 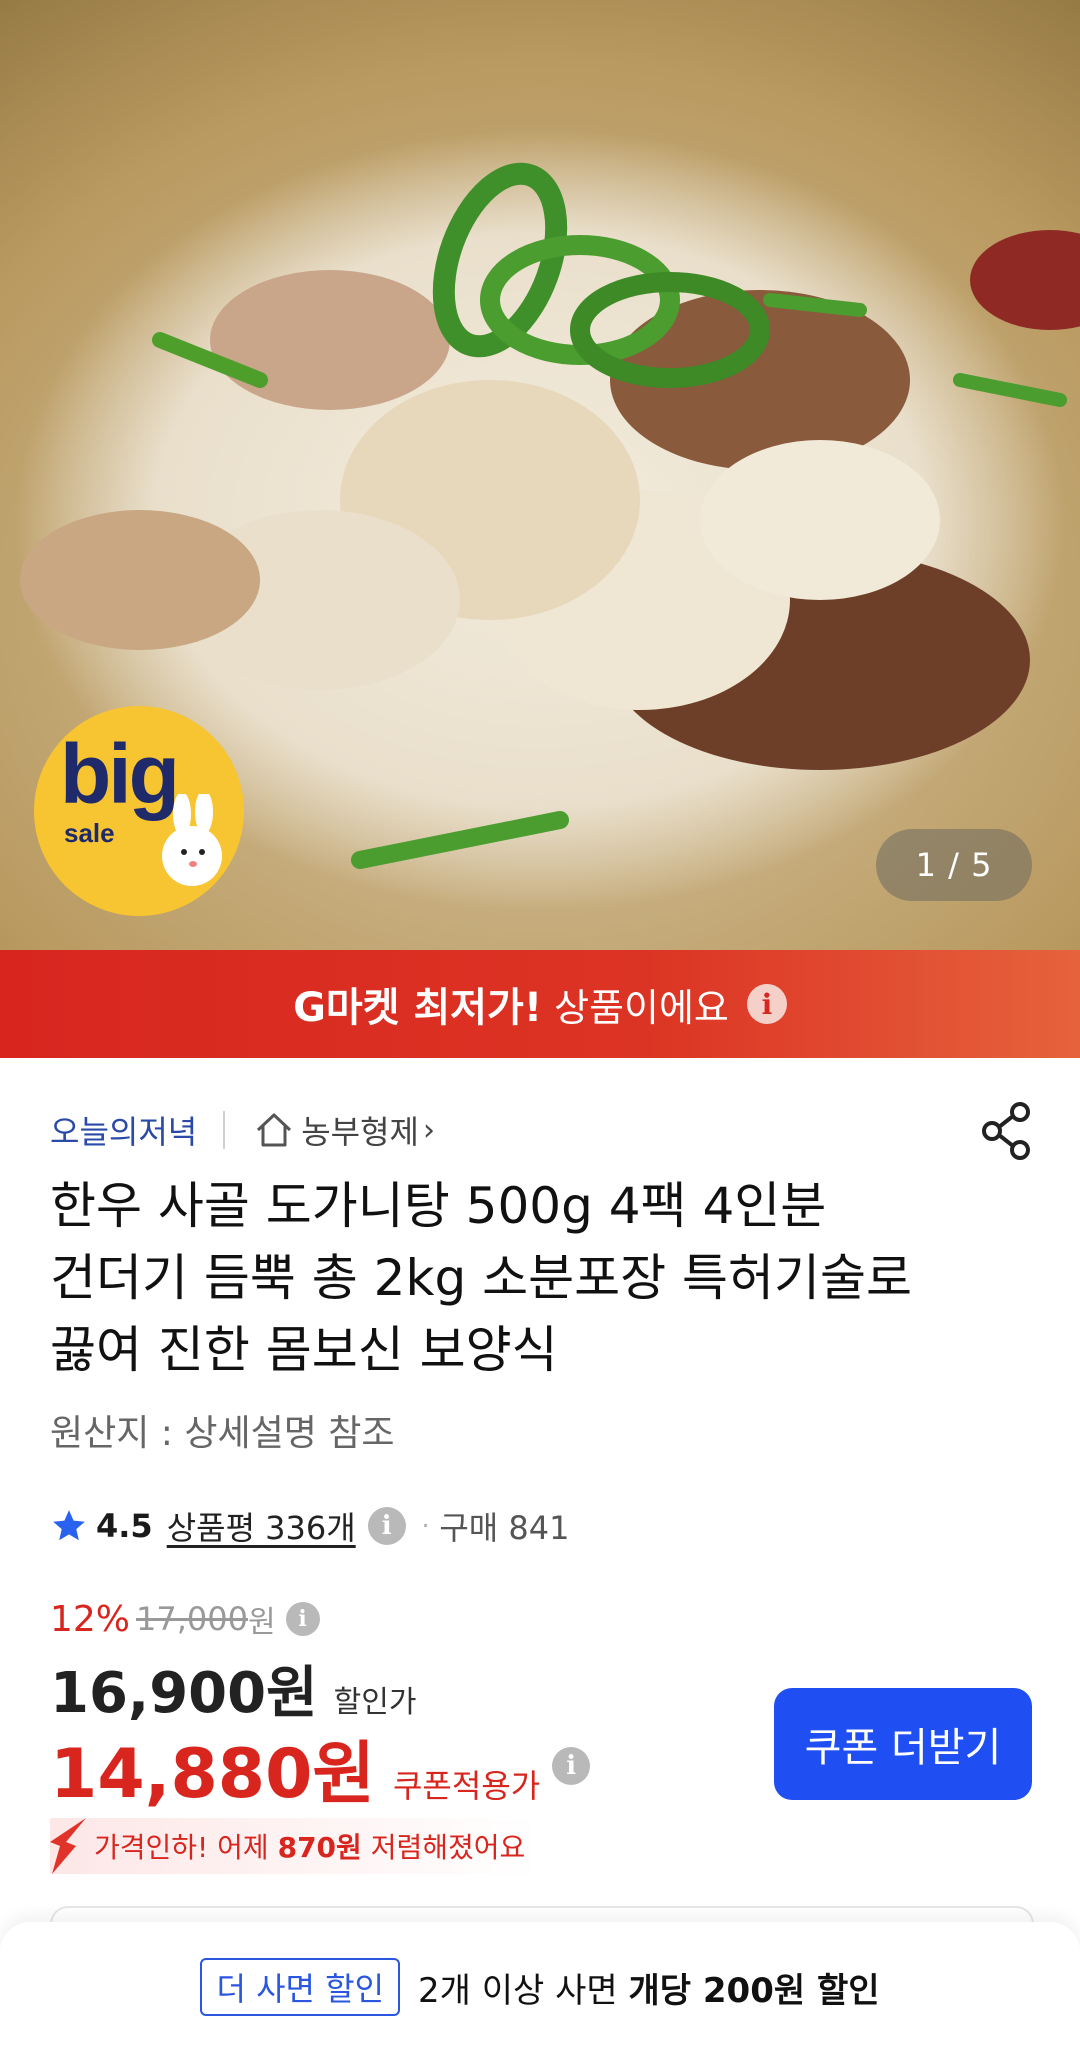 What do you see at coordinates (224, 1130) in the screenshot?
I see `divider` at bounding box center [224, 1130].